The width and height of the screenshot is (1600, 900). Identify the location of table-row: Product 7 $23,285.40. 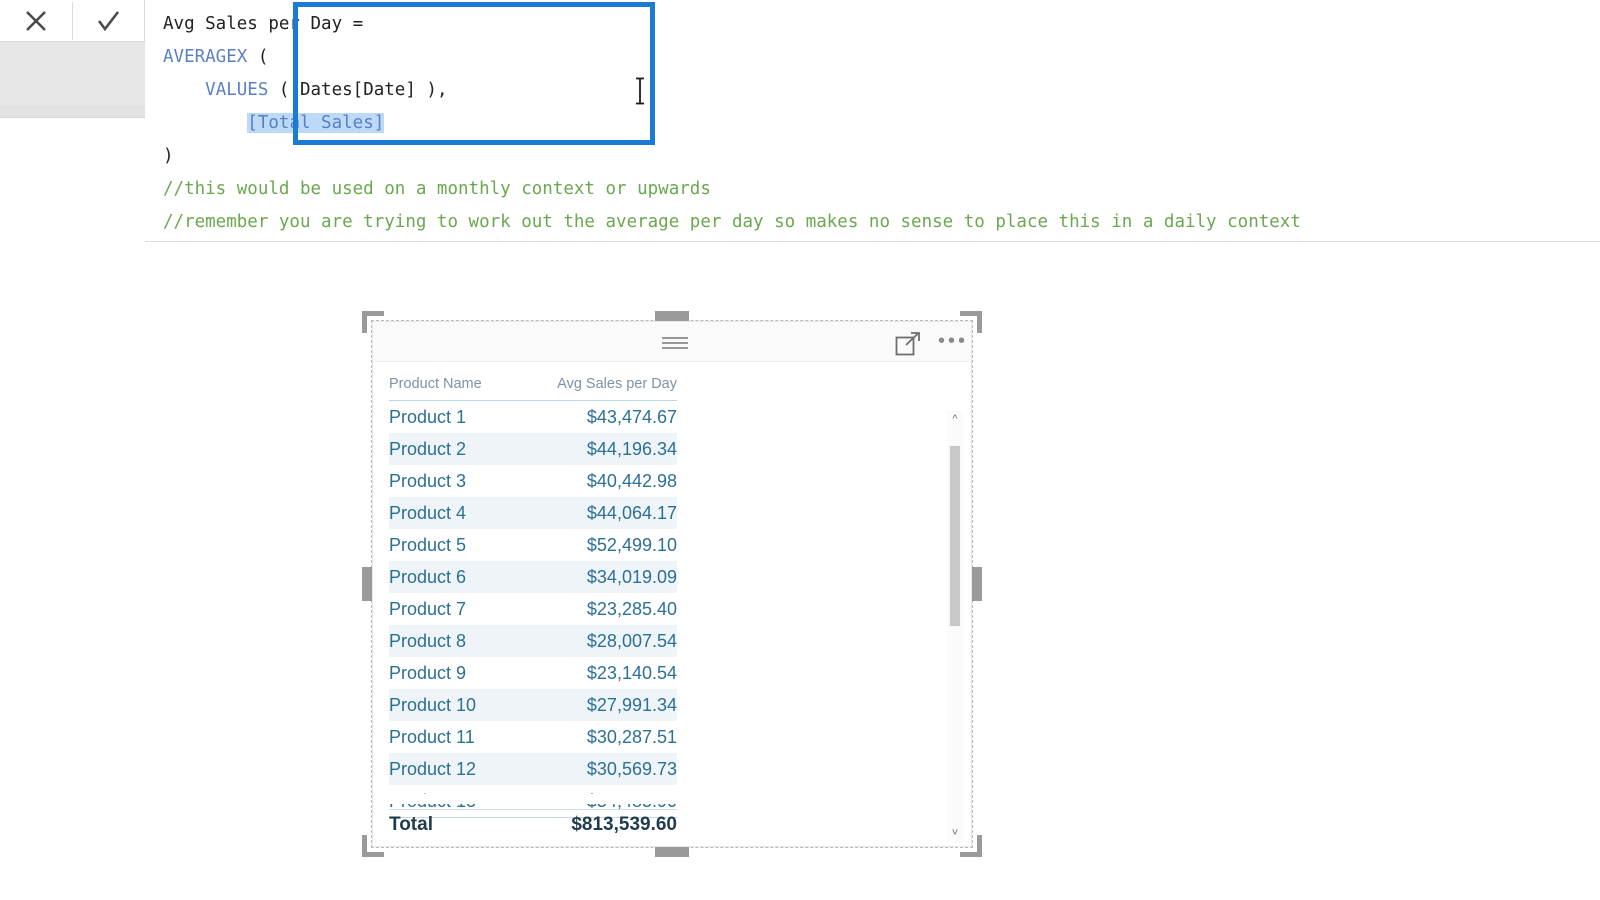
(533, 609).